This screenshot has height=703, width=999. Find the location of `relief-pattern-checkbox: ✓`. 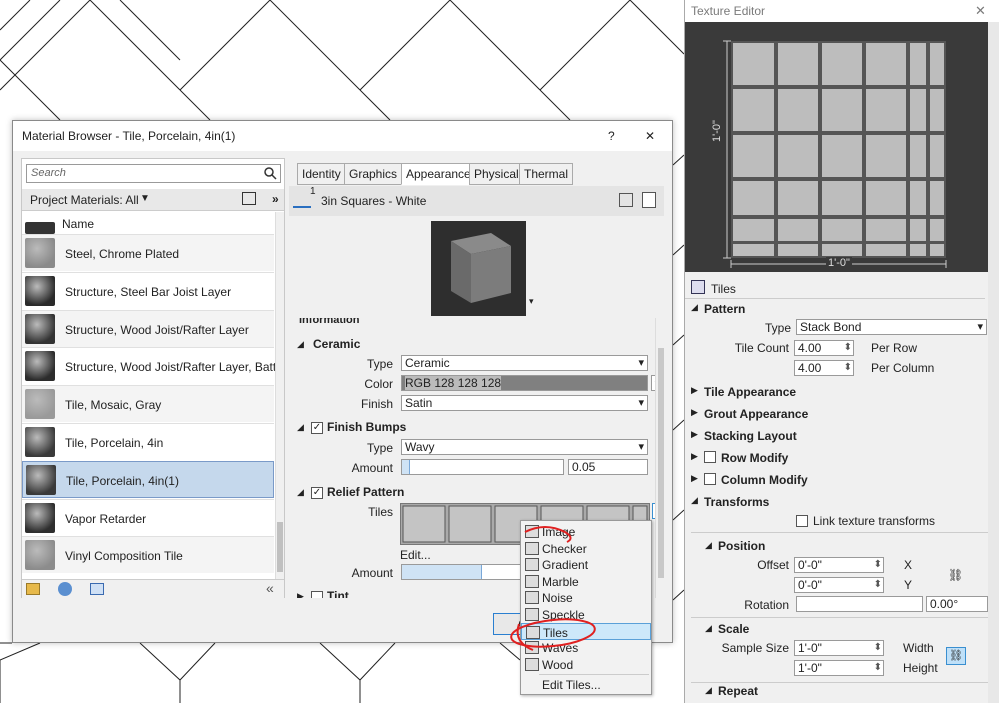

relief-pattern-checkbox: ✓ is located at coordinates (317, 493).